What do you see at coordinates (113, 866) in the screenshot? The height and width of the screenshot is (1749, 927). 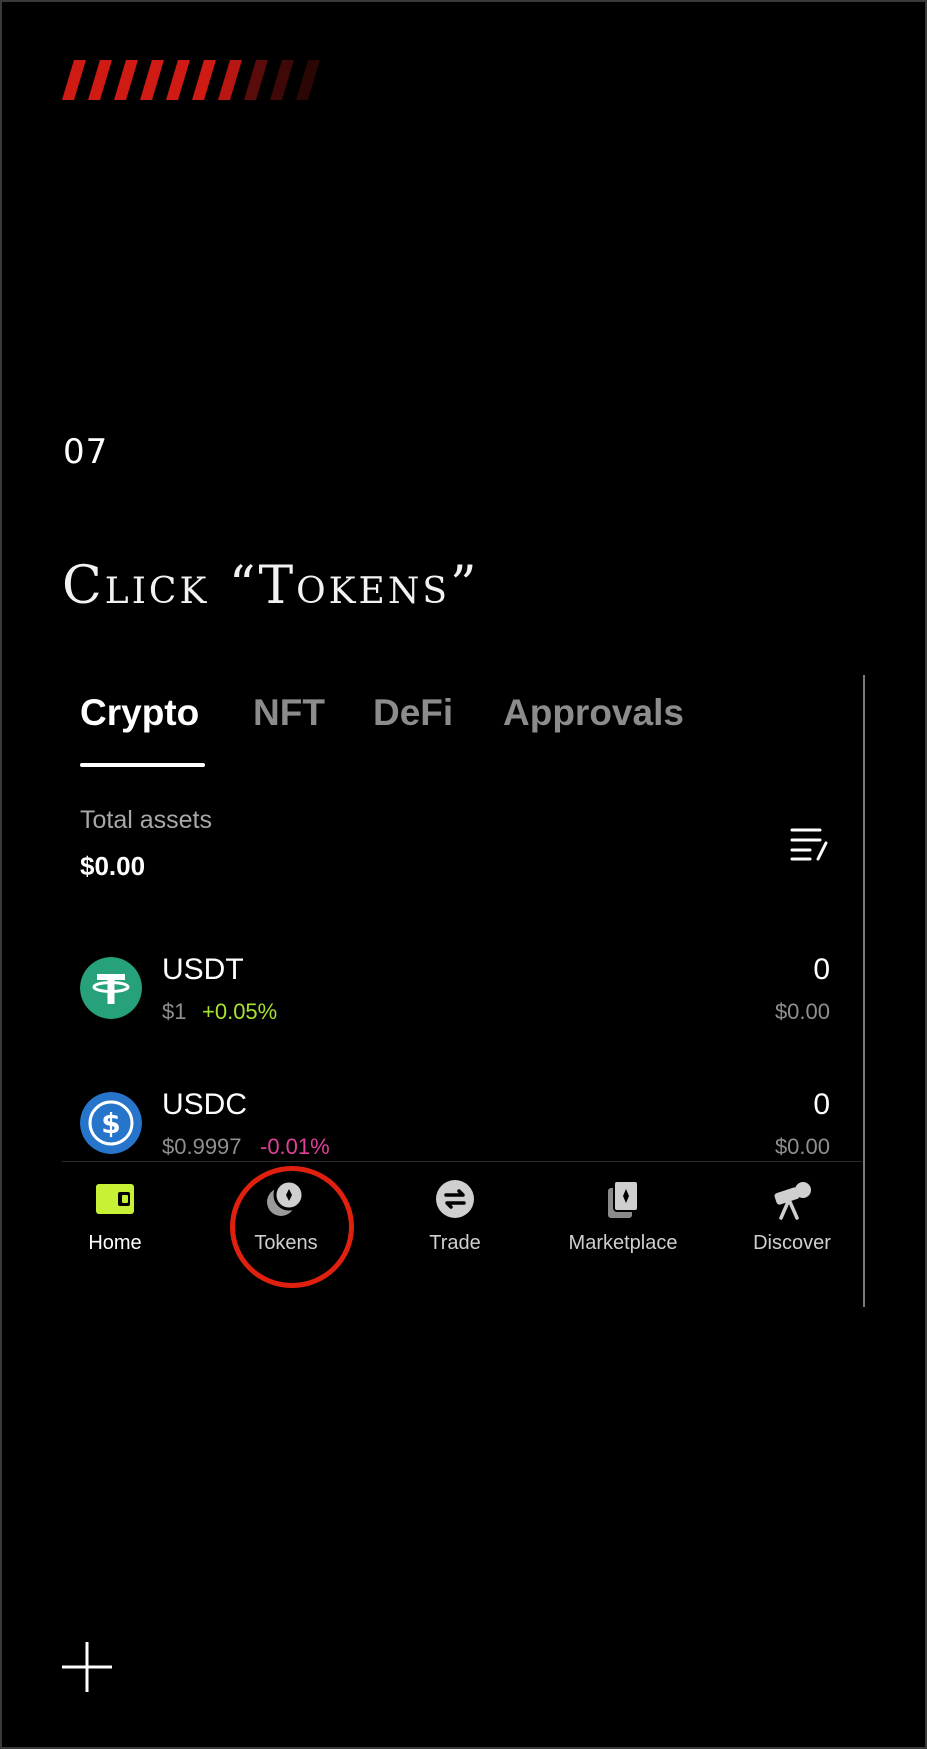 I see `total-assets-value: $0.00` at bounding box center [113, 866].